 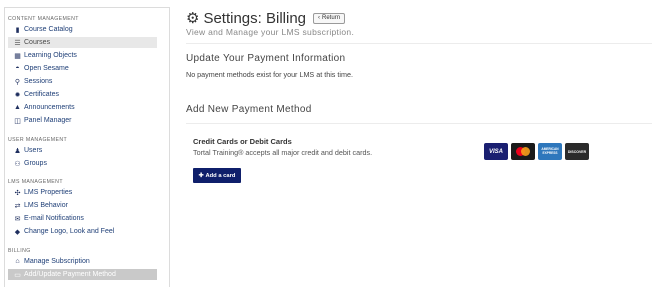 I want to click on payment-info-heading: Update Your Payment Information, so click(x=266, y=58).